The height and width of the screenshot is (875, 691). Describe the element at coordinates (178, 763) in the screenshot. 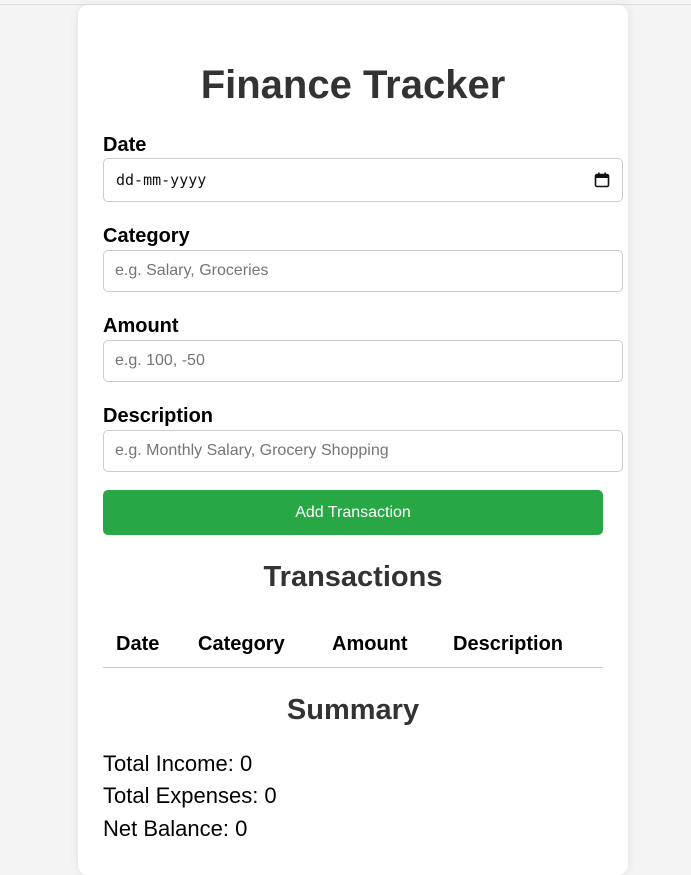

I see `total-income: Total Income: 0` at that location.